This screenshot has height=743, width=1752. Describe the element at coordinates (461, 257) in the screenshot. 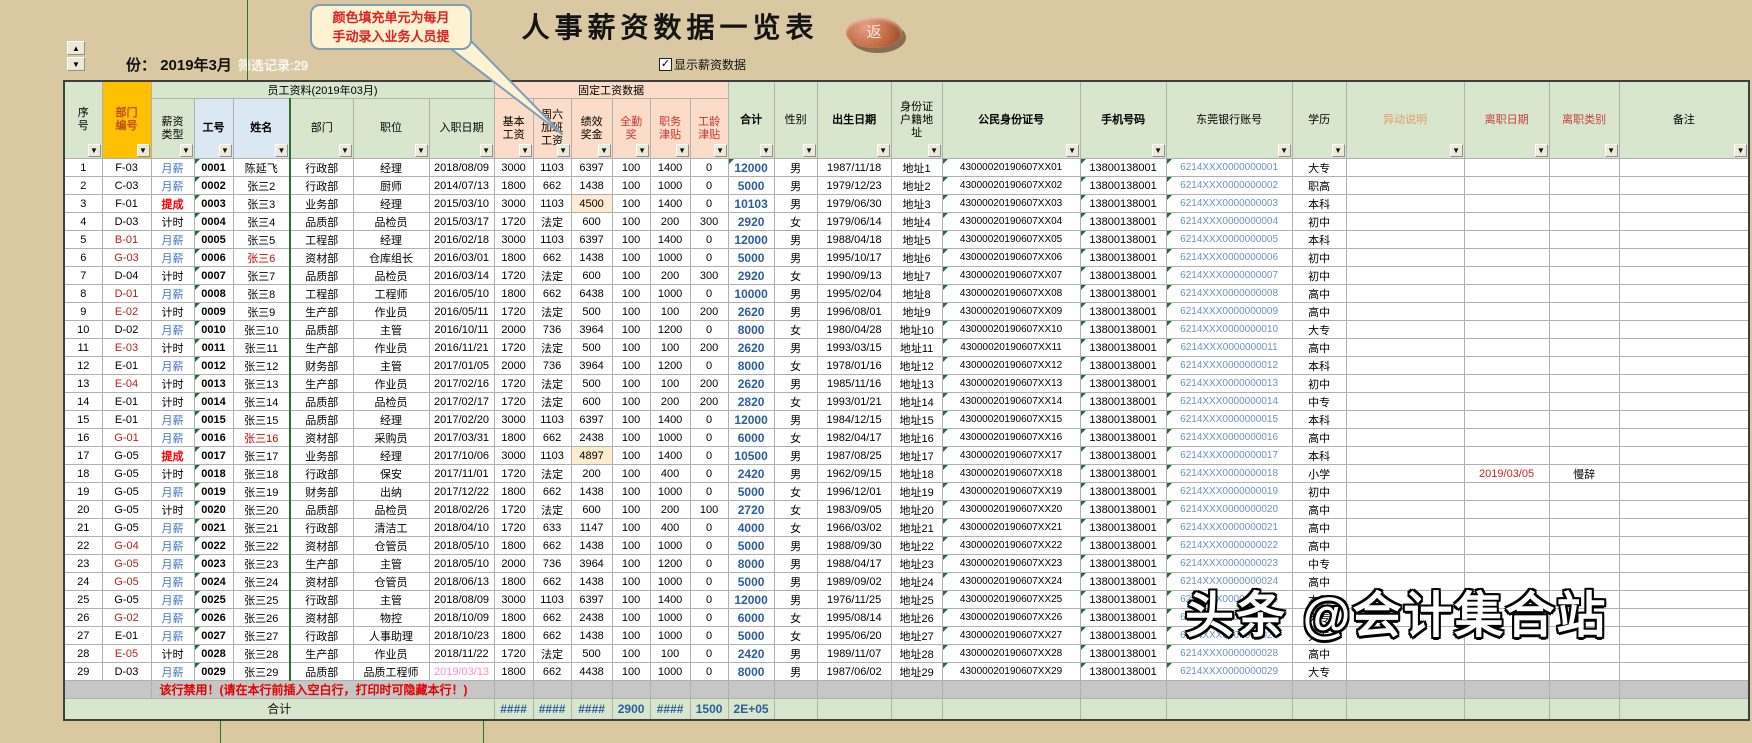

I see `cell-hire-date: 2016/03/01` at that location.